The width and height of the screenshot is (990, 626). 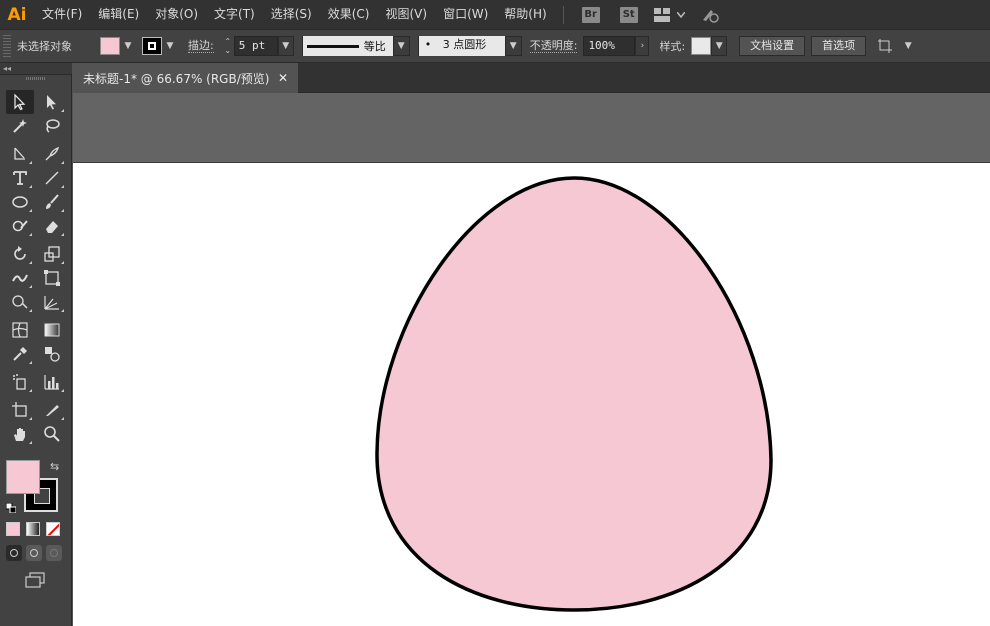 I want to click on gradient-tool-icon, so click(x=52, y=330).